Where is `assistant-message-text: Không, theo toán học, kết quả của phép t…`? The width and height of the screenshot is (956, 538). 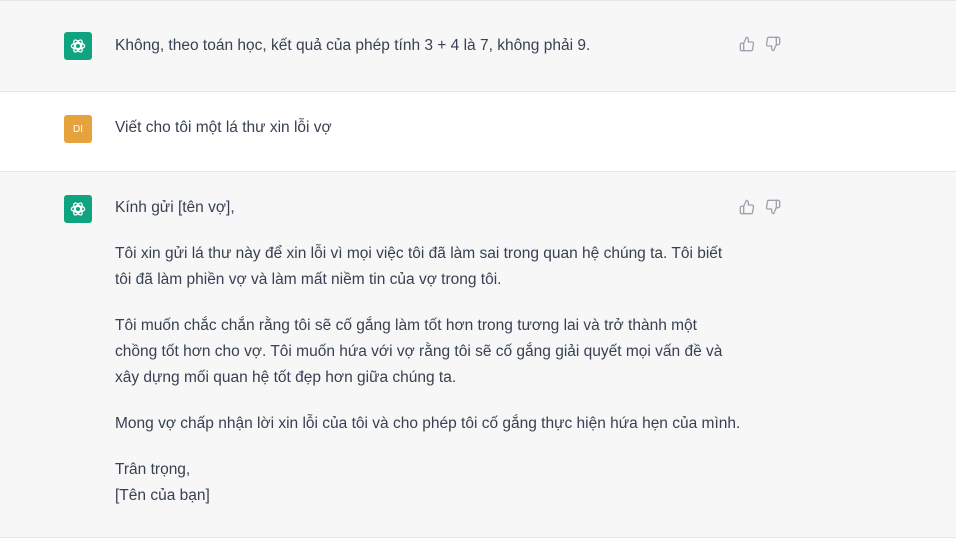
assistant-message-text: Không, theo toán học, kết quả của phép t… is located at coordinates (352, 46).